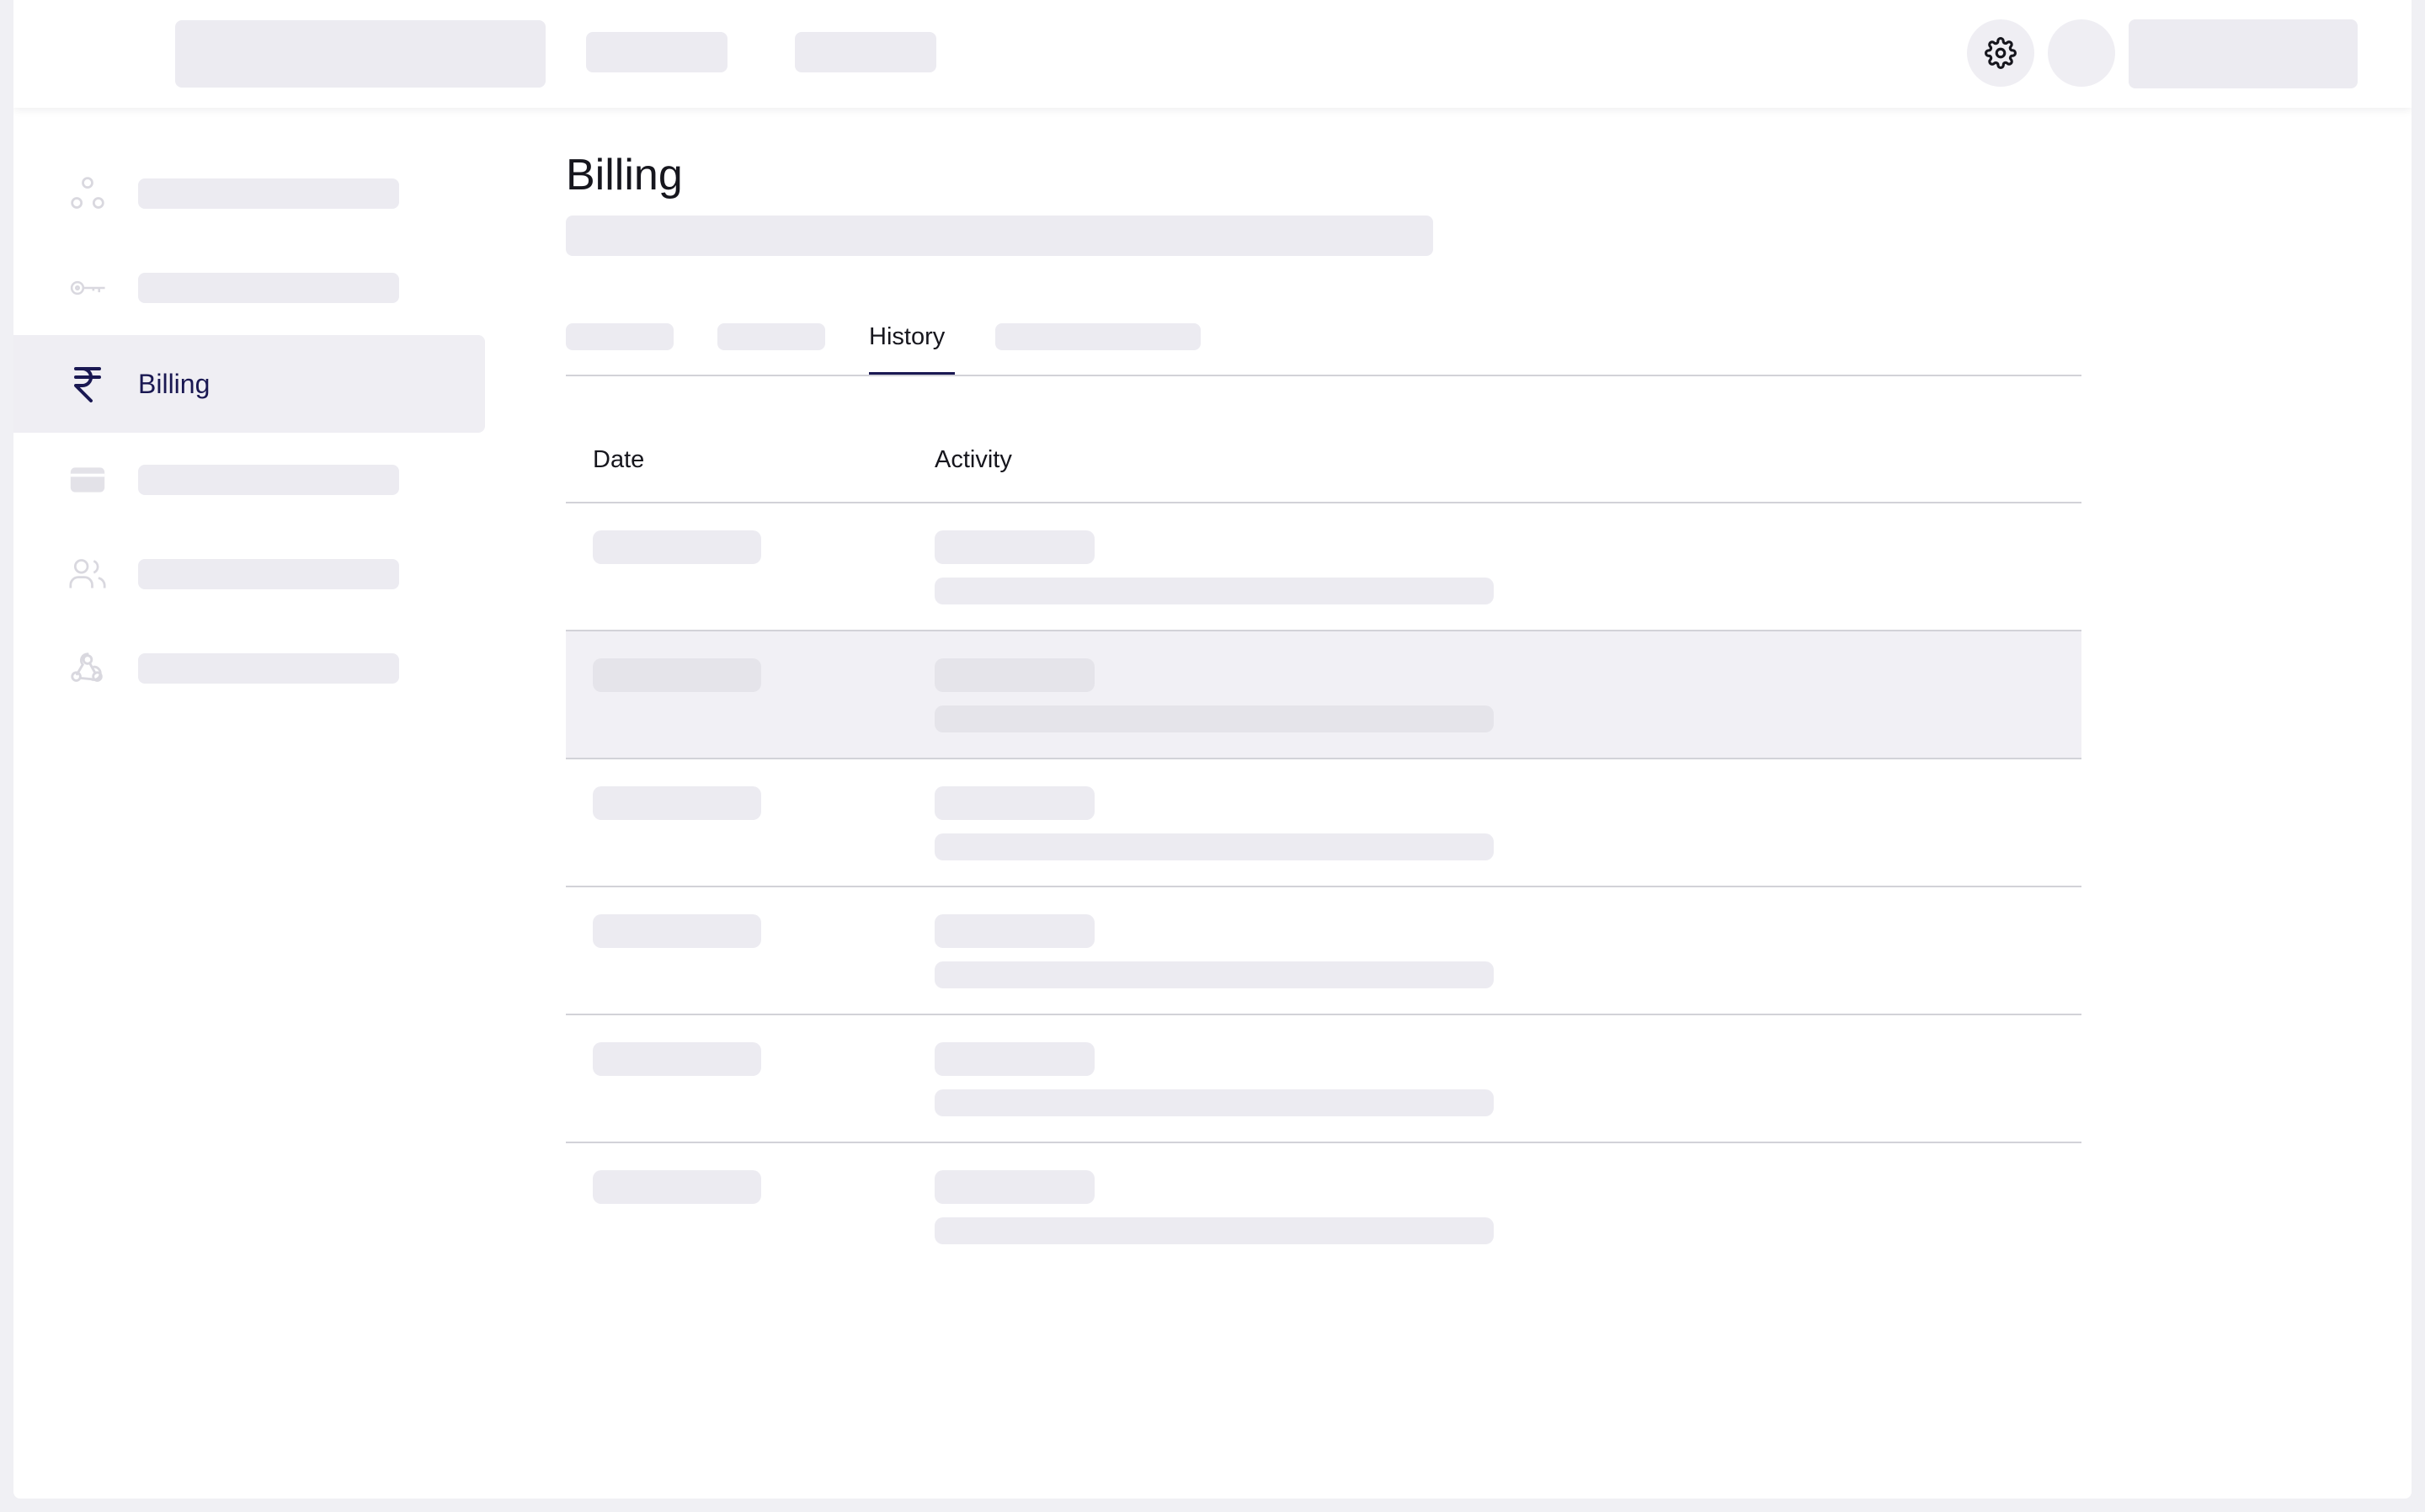 Image resolution: width=2425 pixels, height=1512 pixels. Describe the element at coordinates (87, 193) in the screenshot. I see `nodes-icon` at that location.